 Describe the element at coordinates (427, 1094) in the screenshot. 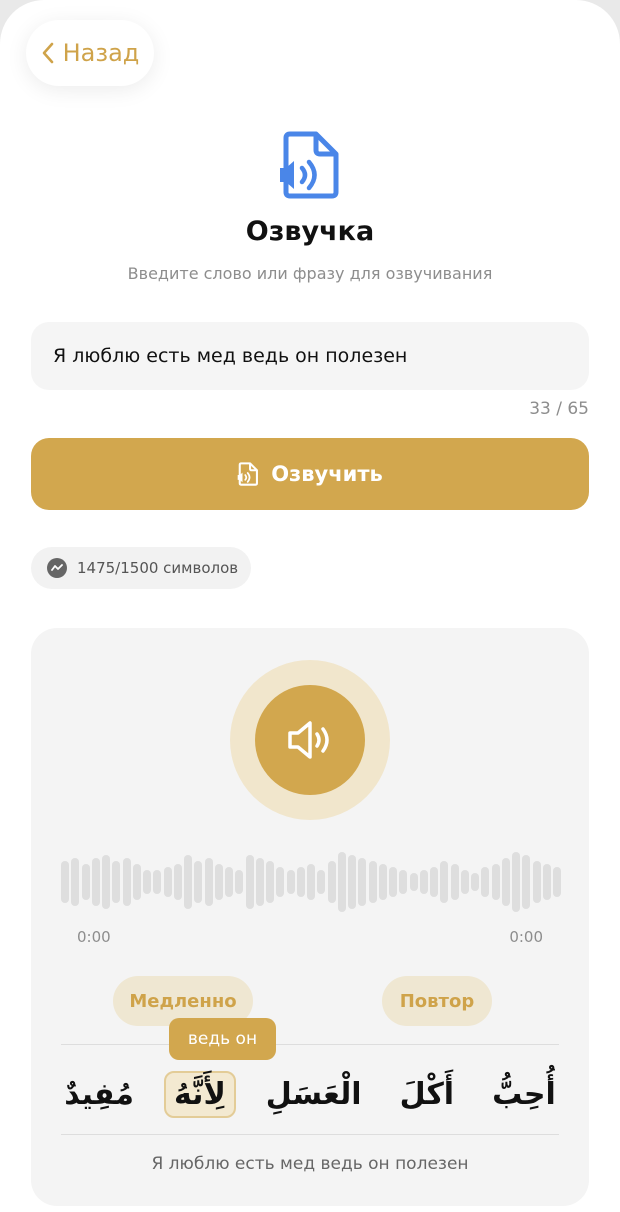

I see `arabic-word: أَكْلَ` at that location.